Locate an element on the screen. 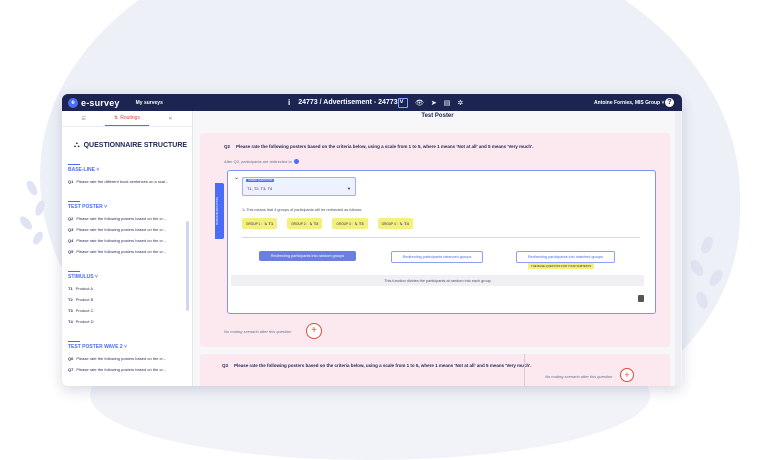  routings-icon: ⇅ is located at coordinates (116, 118).